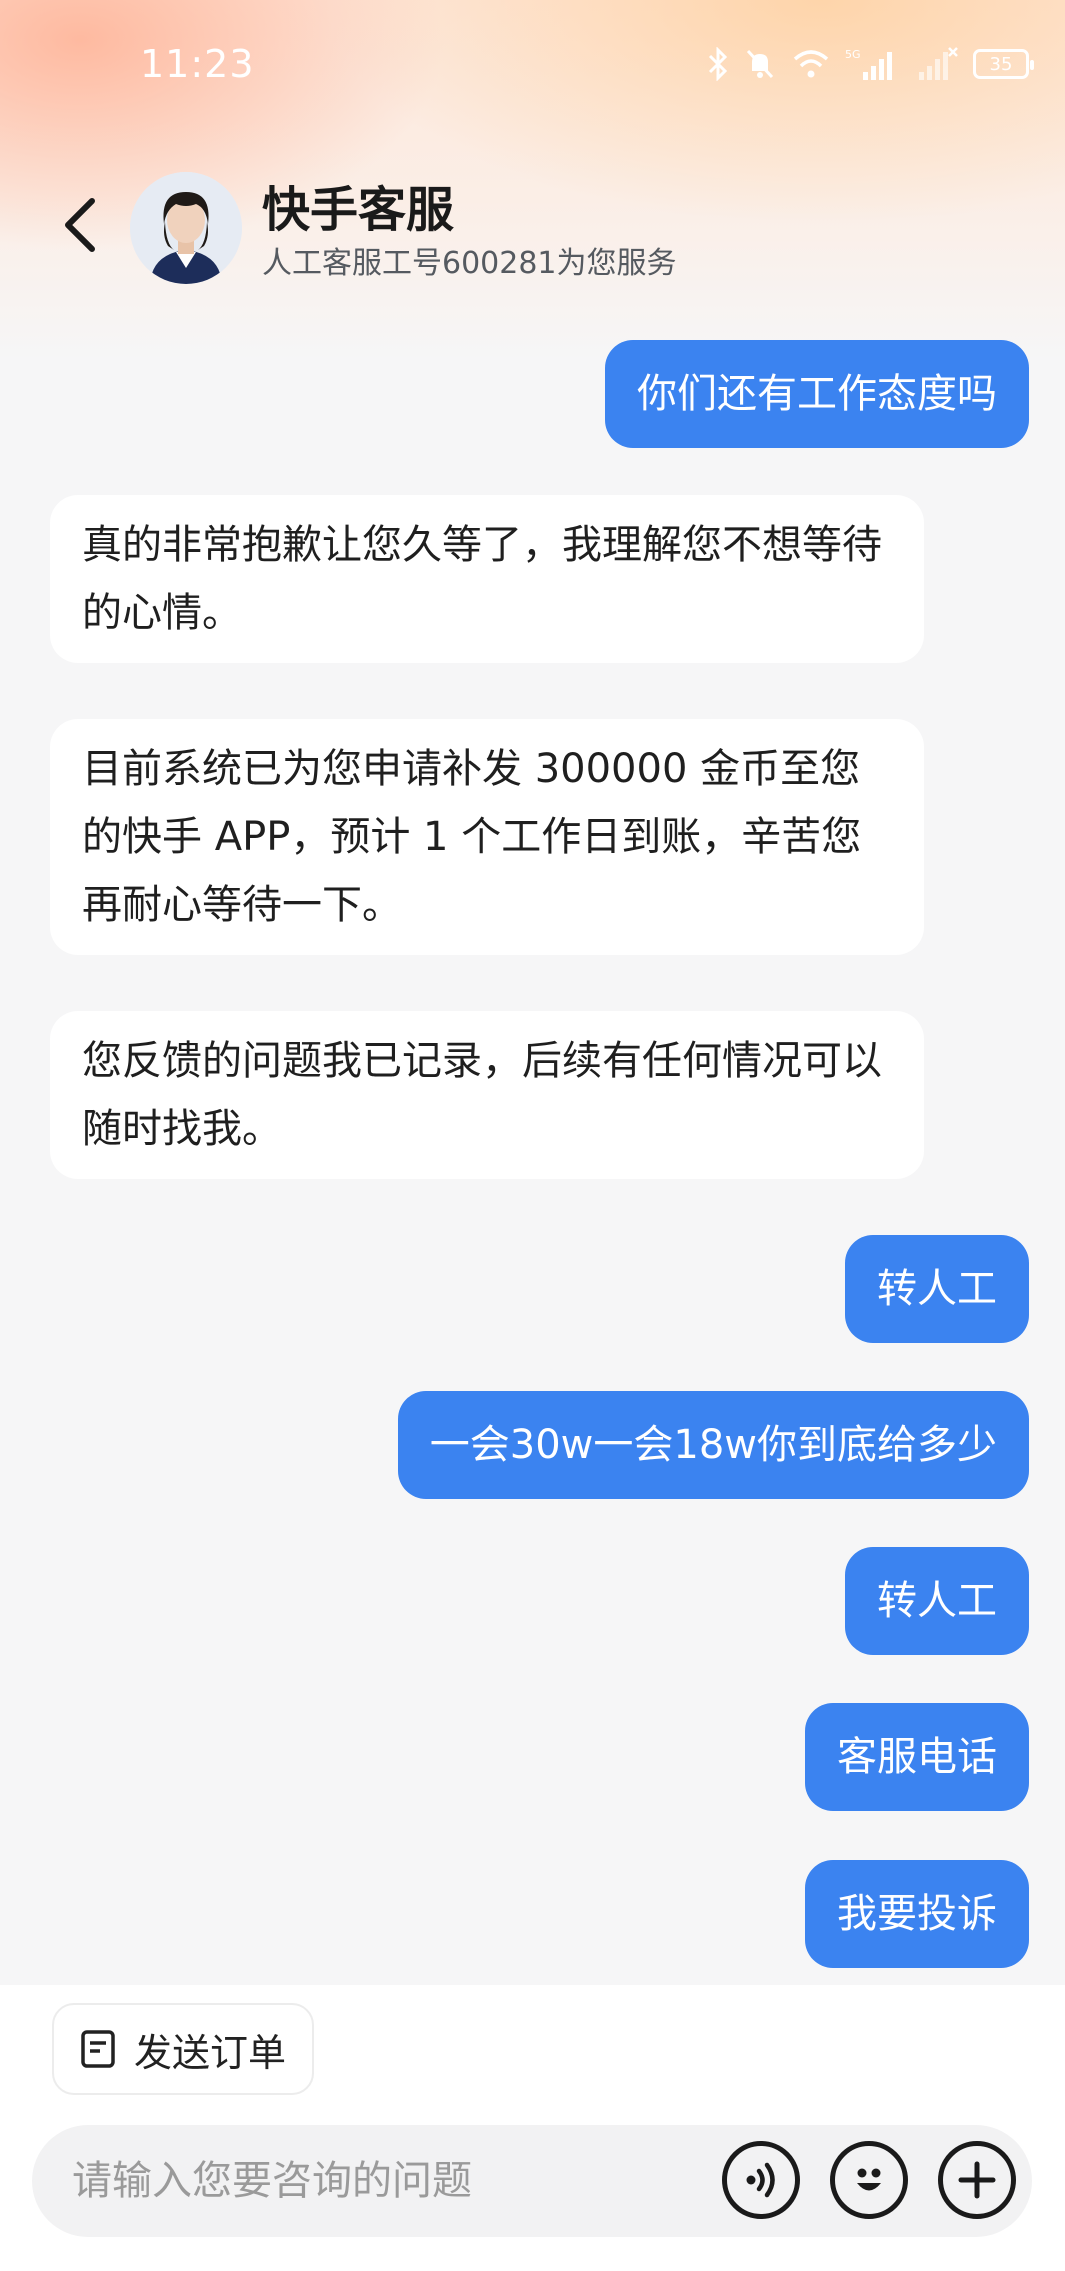 The image size is (1065, 2271). I want to click on voice-input-button, so click(761, 2180).